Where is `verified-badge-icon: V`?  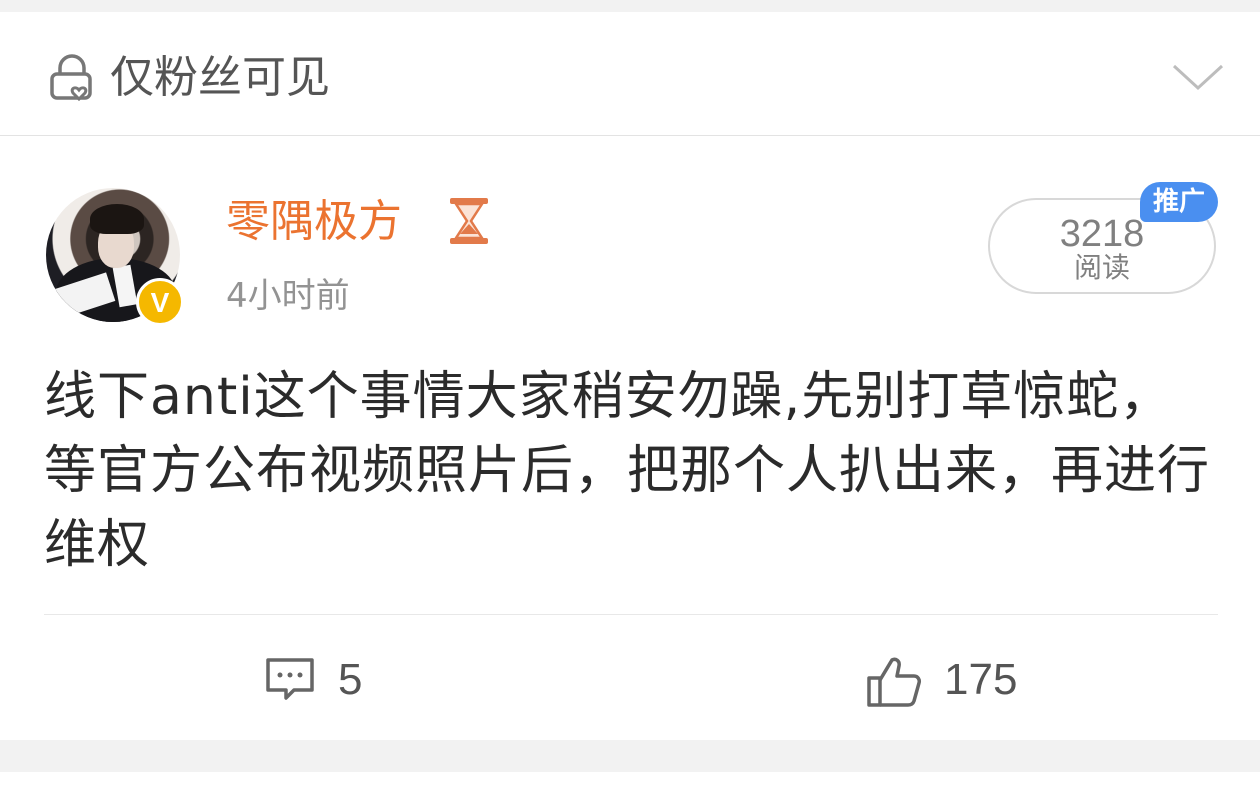
verified-badge-icon: V is located at coordinates (160, 302).